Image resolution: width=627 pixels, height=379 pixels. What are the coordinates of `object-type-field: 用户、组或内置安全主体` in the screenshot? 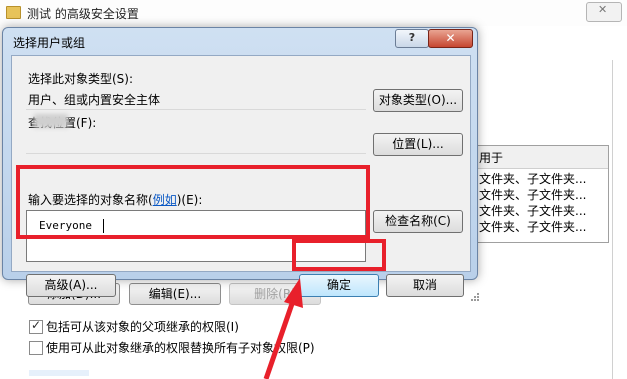 It's located at (196, 99).